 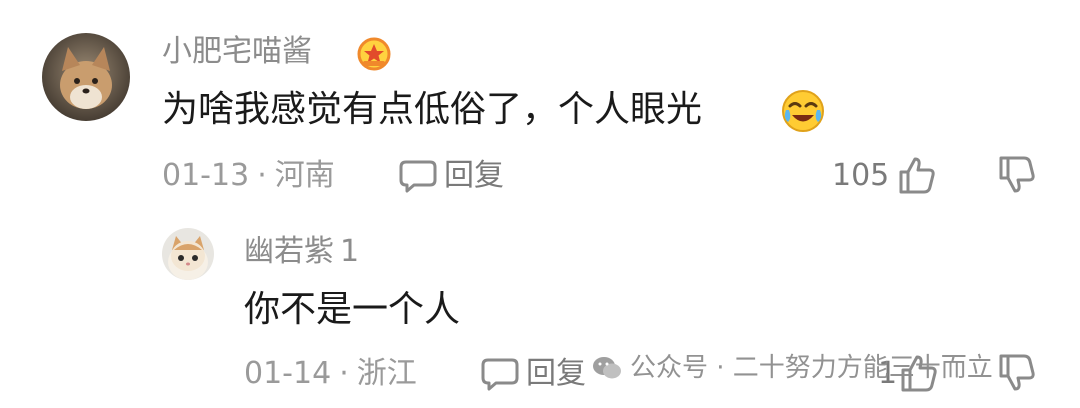 What do you see at coordinates (237, 52) in the screenshot?
I see `comment-username: 小肥宅喵酱` at bounding box center [237, 52].